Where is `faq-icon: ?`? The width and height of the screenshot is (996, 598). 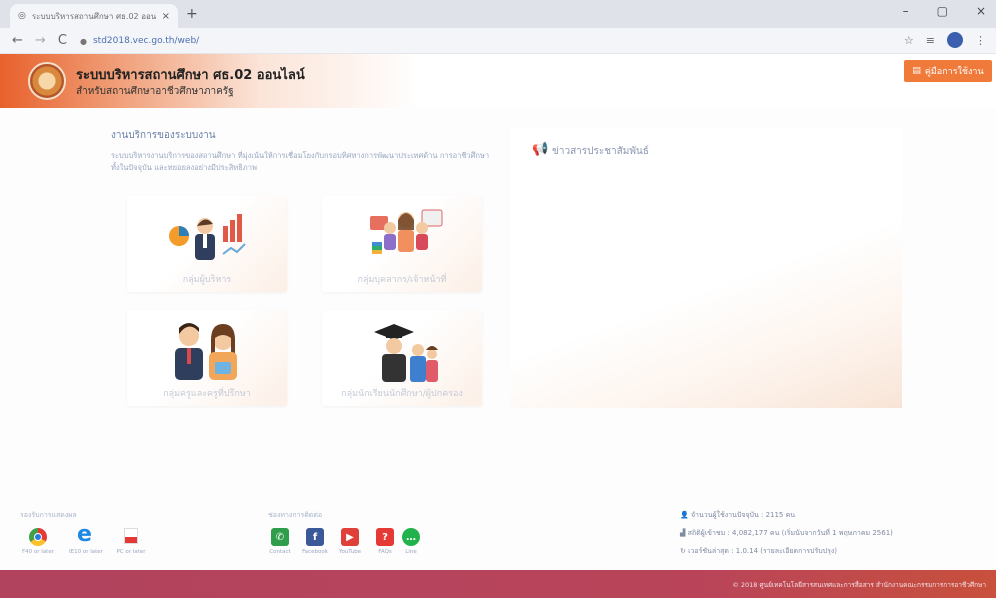 faq-icon: ? is located at coordinates (385, 537).